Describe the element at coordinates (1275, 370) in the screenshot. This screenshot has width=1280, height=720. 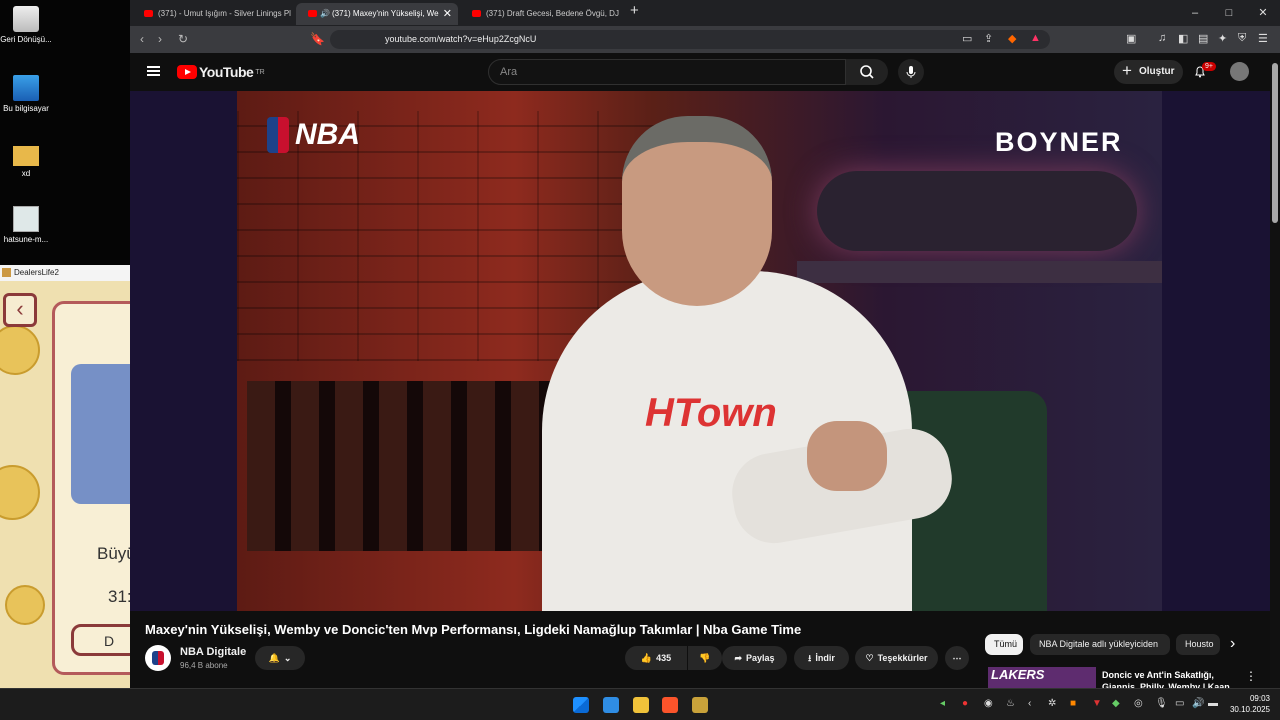
I see `page-scrollbar` at that location.